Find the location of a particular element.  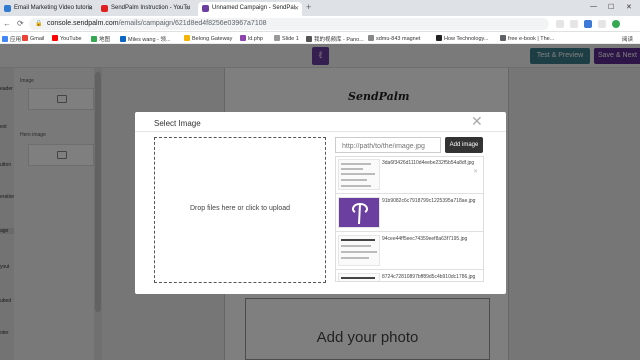

image-list-item: 91b9082c6c7918799c1225395a718ae.jpg is located at coordinates (409, 213).